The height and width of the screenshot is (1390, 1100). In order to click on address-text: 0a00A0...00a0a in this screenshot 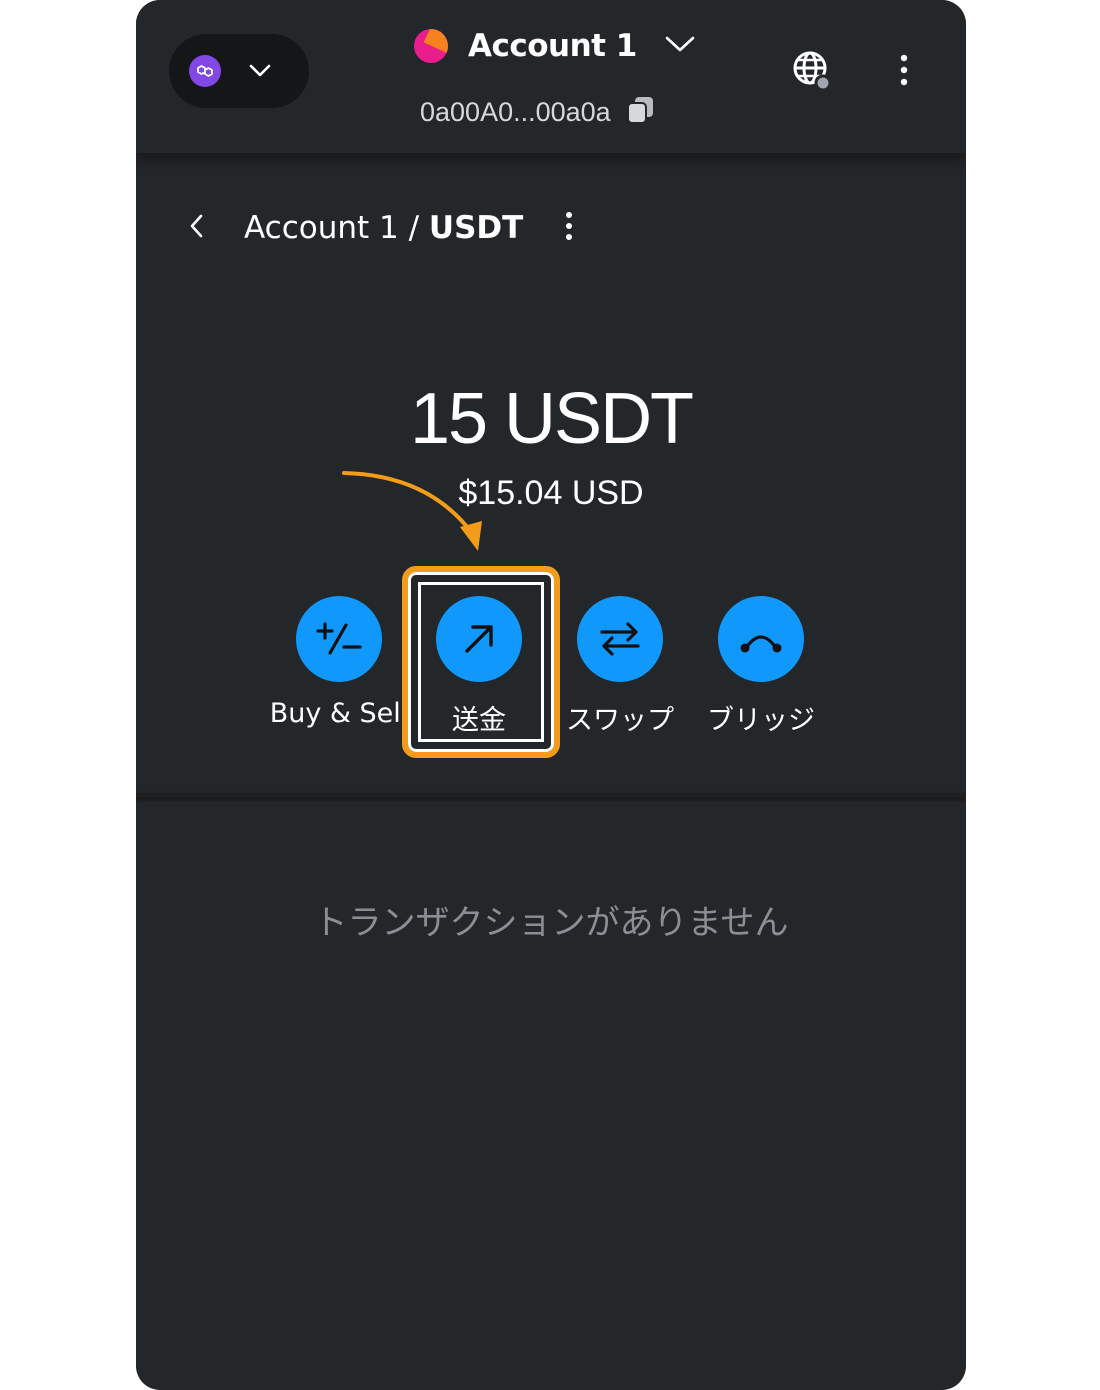, I will do `click(515, 111)`.